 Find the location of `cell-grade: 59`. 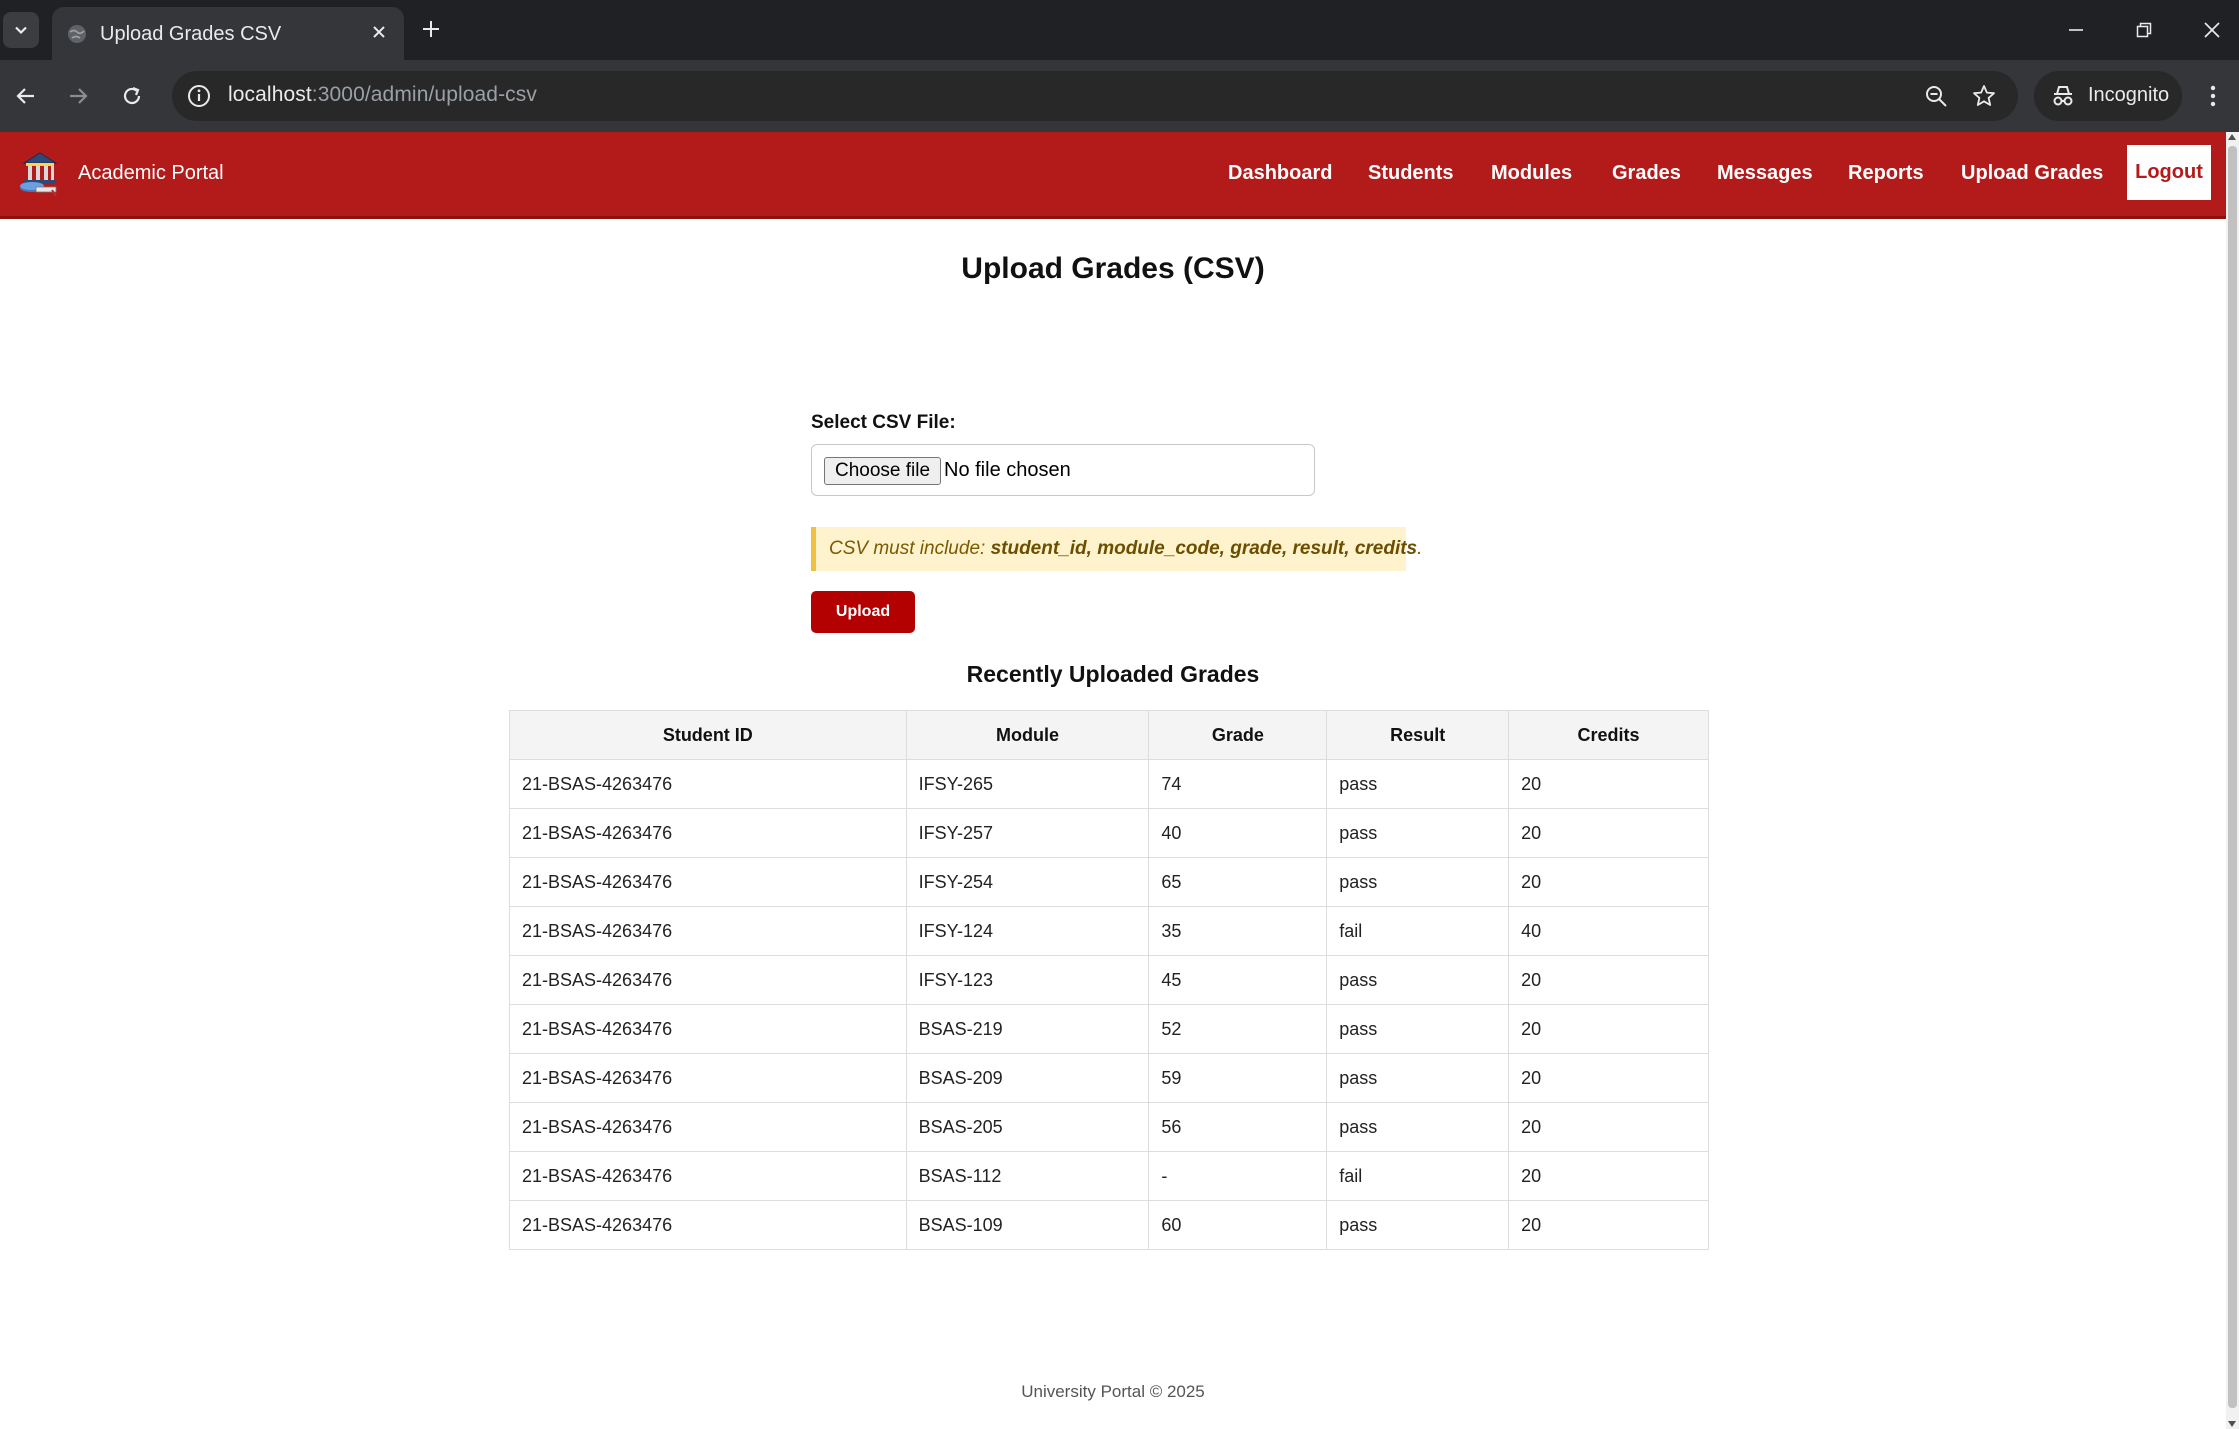

cell-grade: 59 is located at coordinates (1238, 1078).